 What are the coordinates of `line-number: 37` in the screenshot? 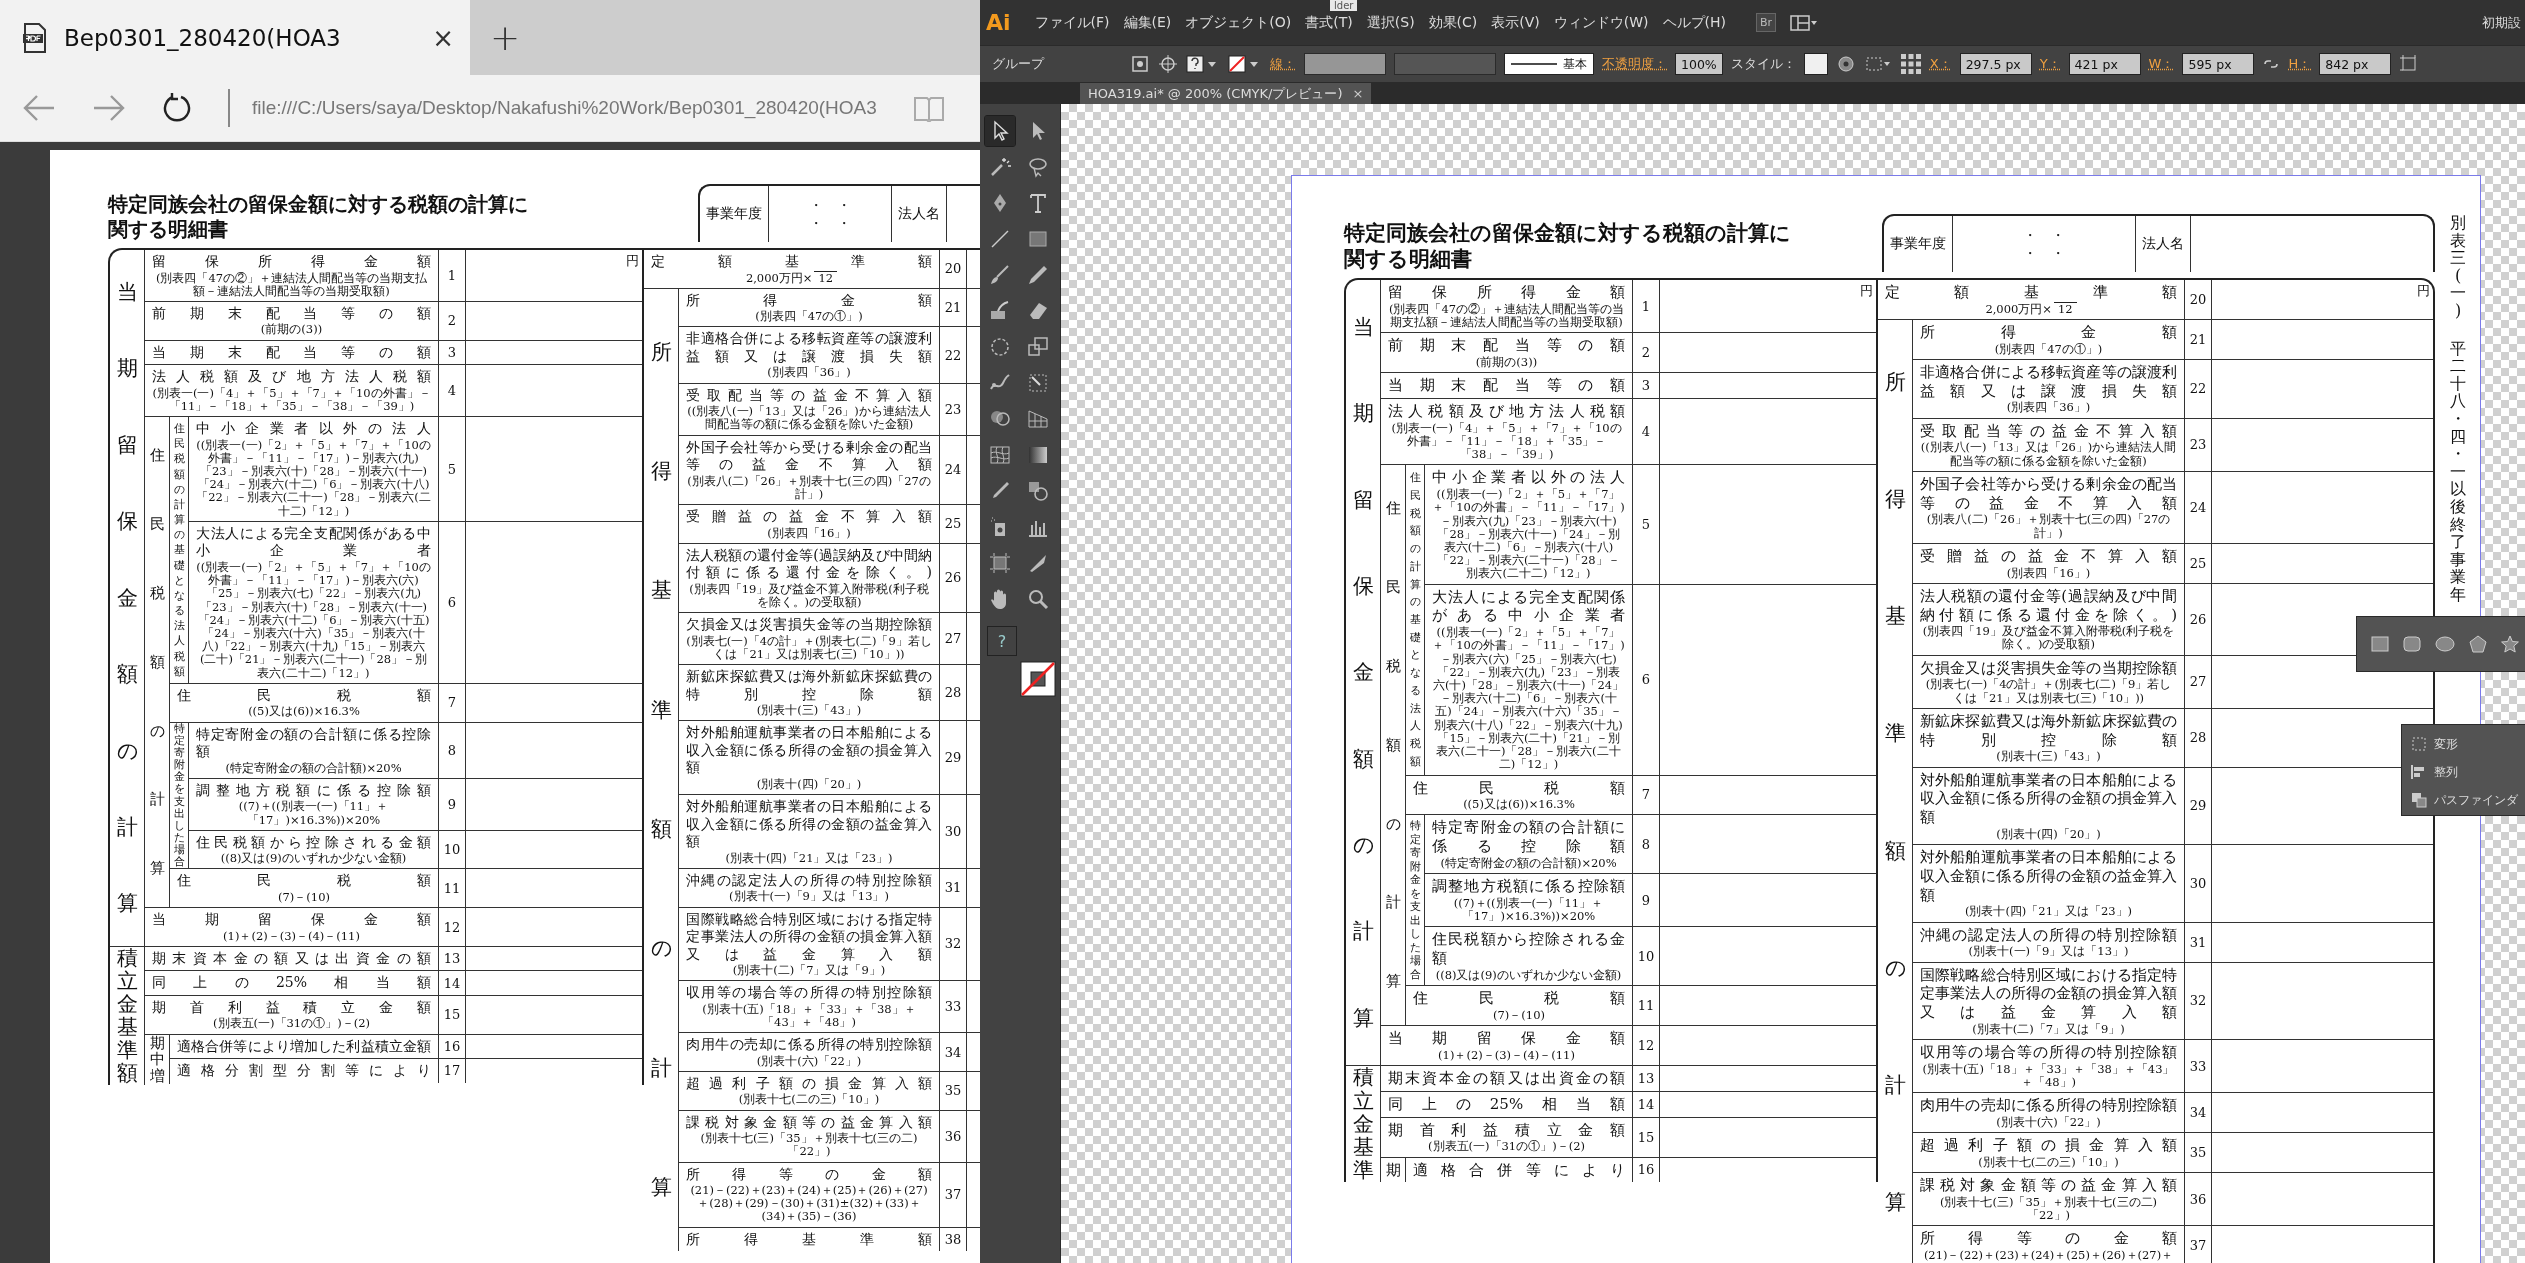 It's located at (953, 1194).